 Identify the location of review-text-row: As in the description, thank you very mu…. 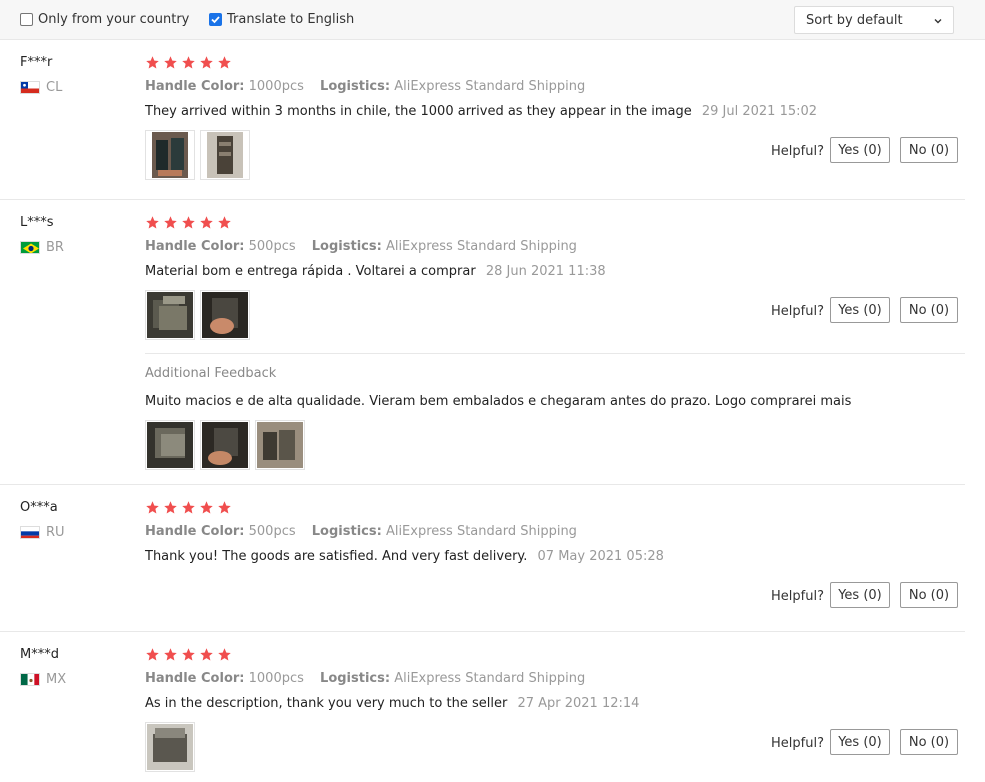
(392, 703).